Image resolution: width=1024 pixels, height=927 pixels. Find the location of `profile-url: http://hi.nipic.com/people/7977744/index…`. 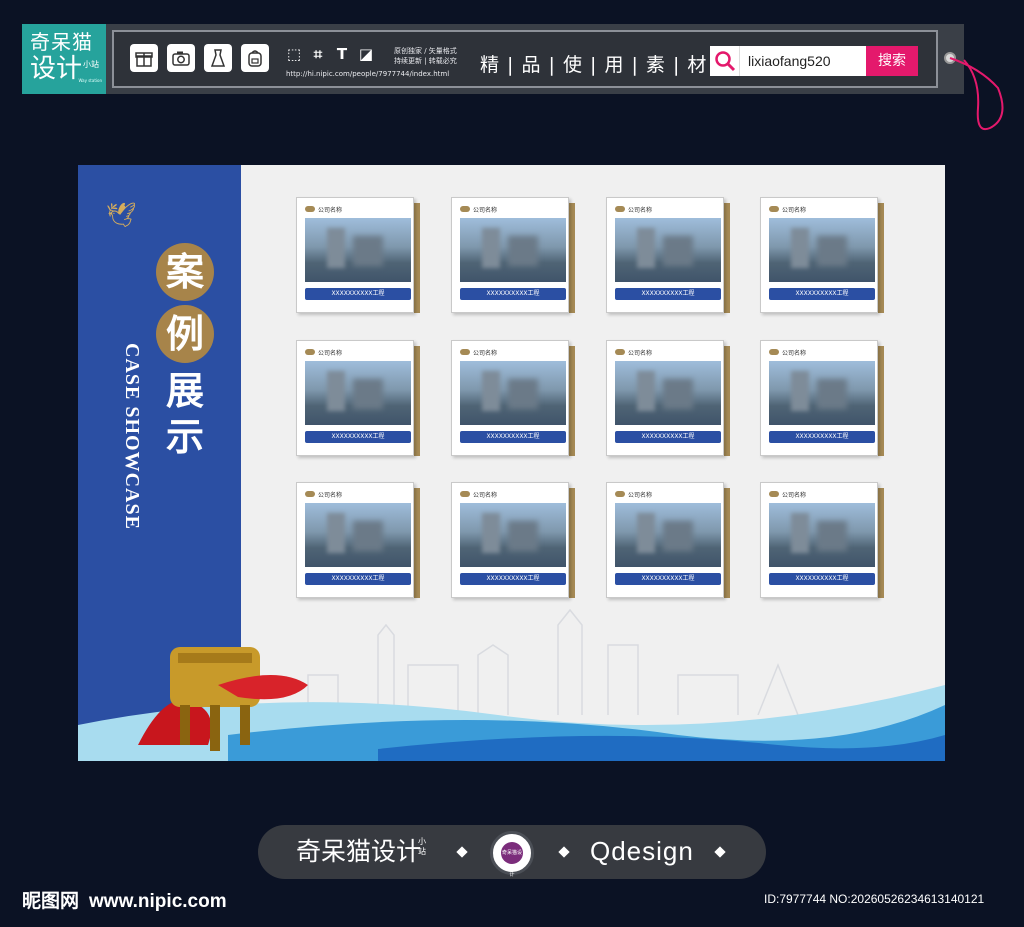

profile-url: http://hi.nipic.com/people/7977744/index… is located at coordinates (367, 74).